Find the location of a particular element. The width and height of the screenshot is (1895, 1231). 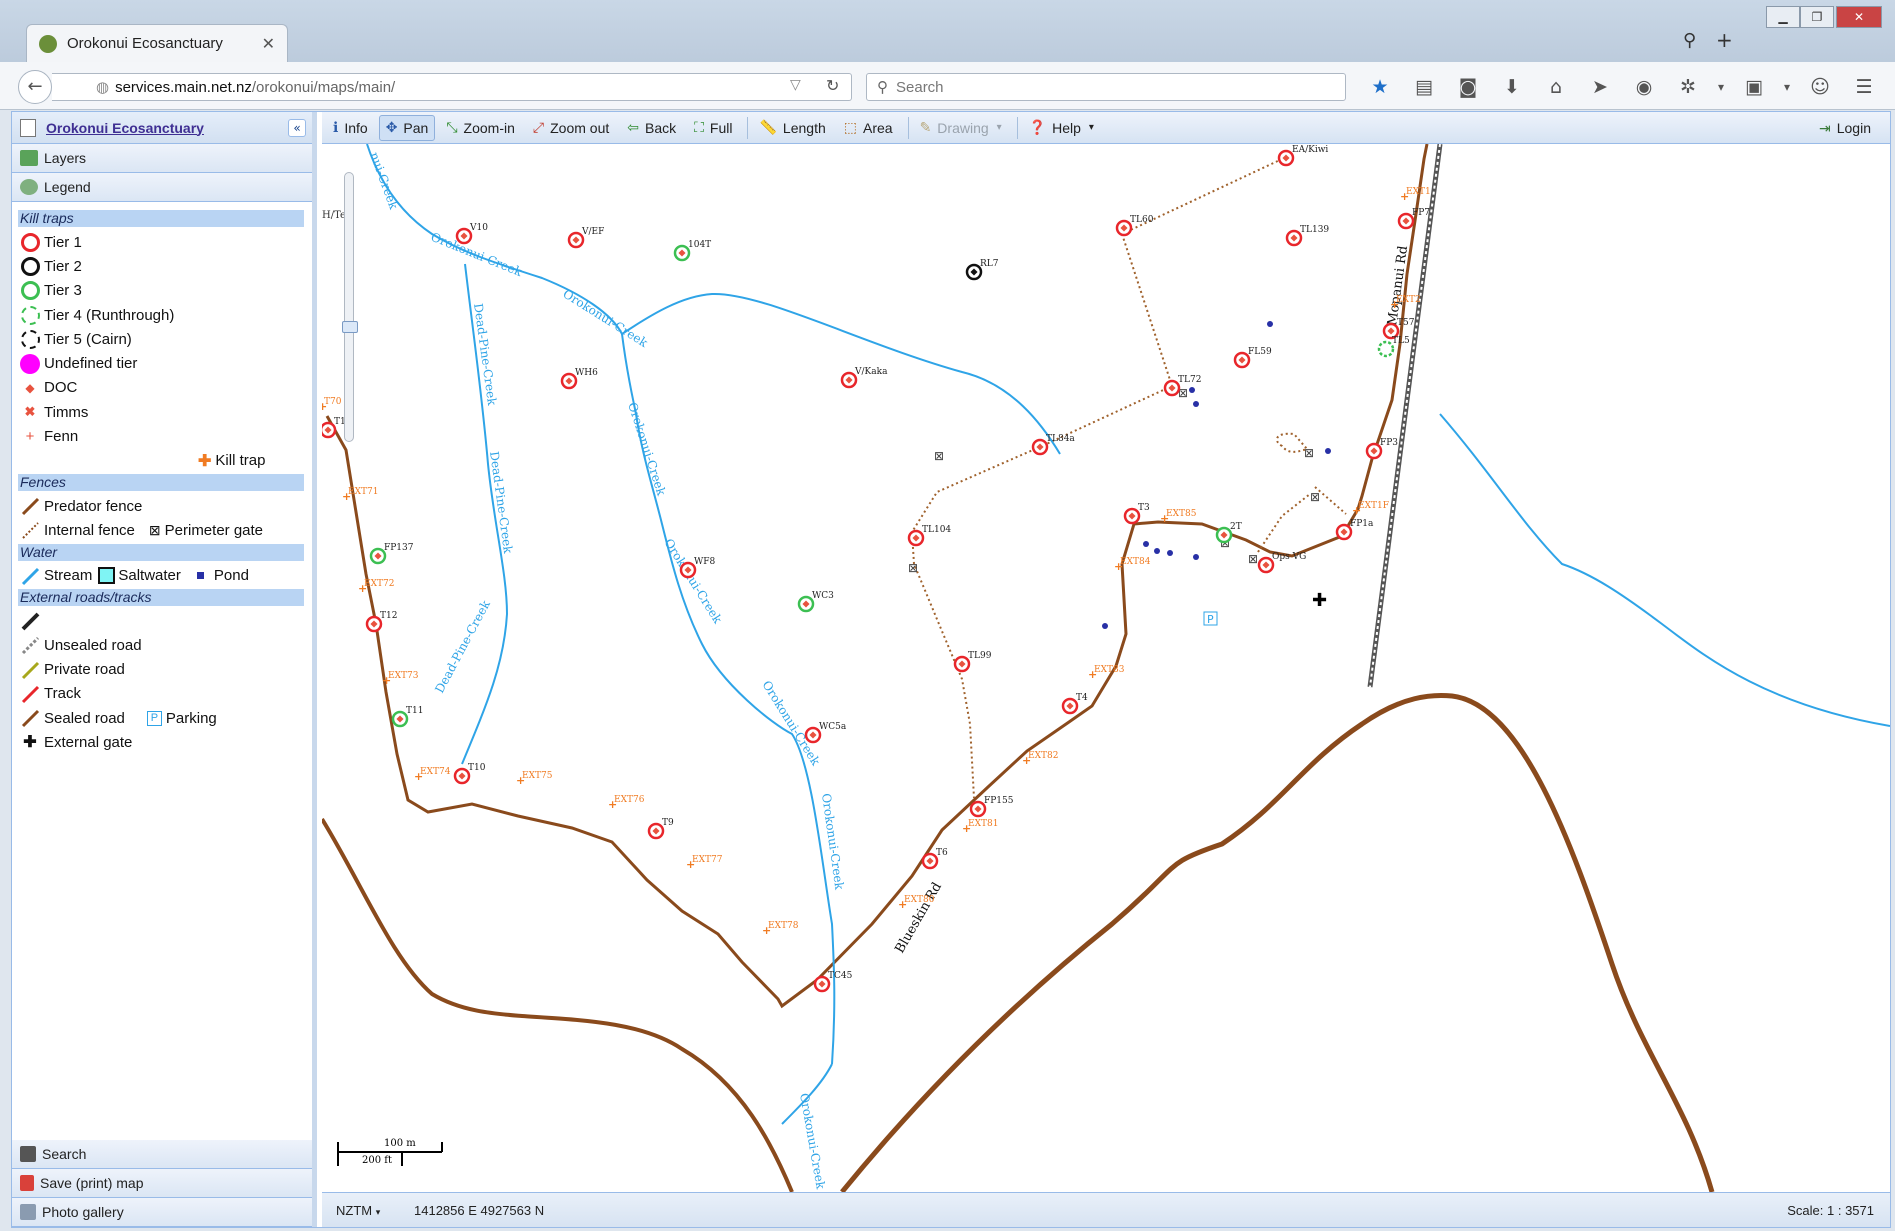

trap-marker: WC3 is located at coordinates (815, 602).